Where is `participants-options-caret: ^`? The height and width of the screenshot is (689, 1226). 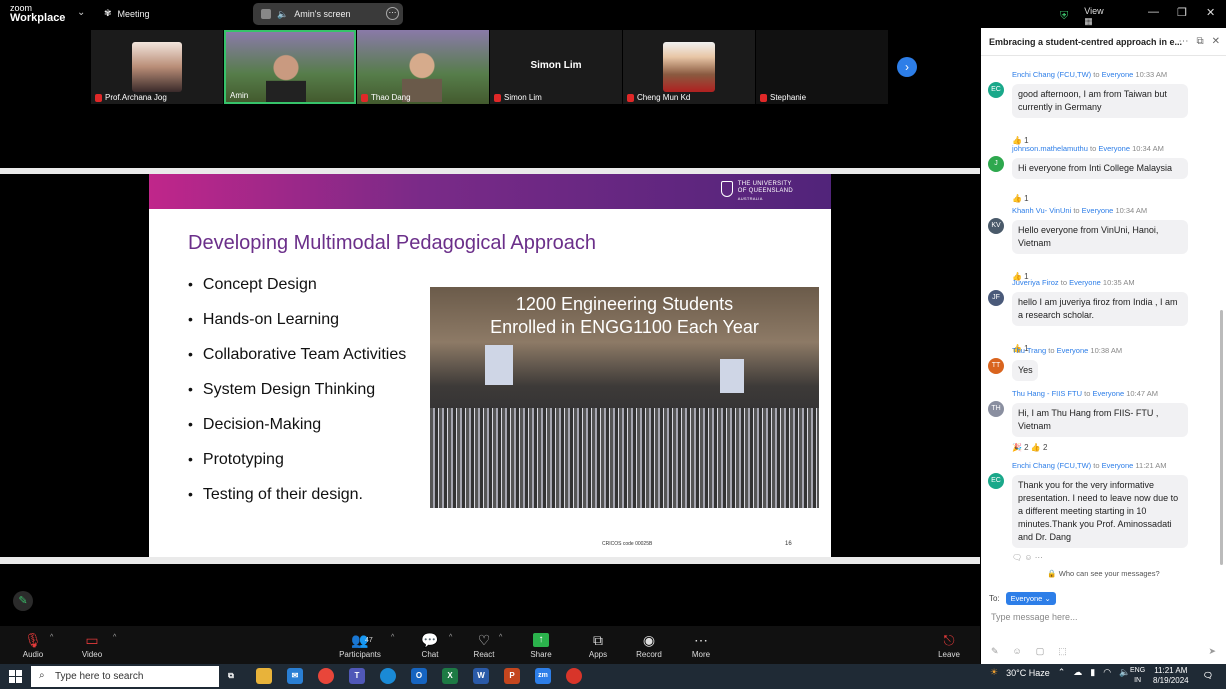
participants-options-caret: ^ is located at coordinates (392, 637).